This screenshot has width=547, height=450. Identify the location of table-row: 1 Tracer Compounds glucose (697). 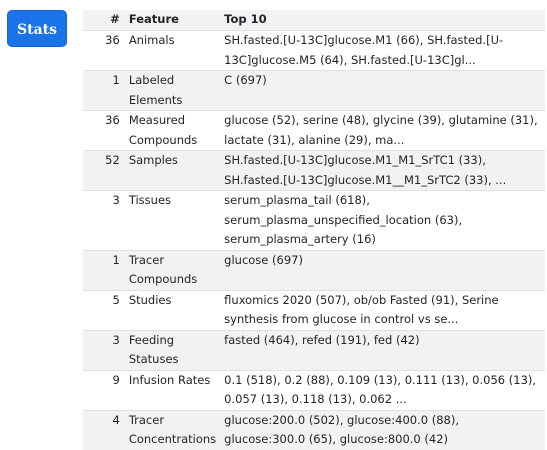
(314, 269).